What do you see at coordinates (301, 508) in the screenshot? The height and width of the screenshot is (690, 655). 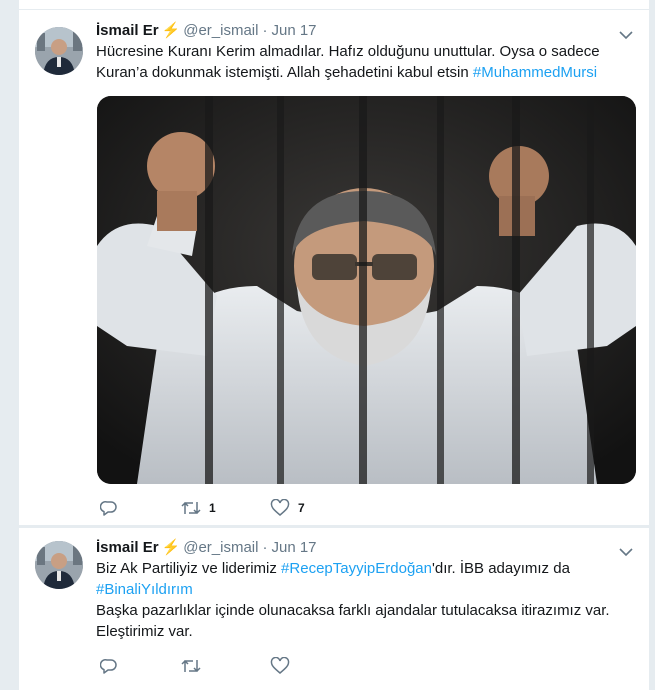 I see `like-count: 7` at bounding box center [301, 508].